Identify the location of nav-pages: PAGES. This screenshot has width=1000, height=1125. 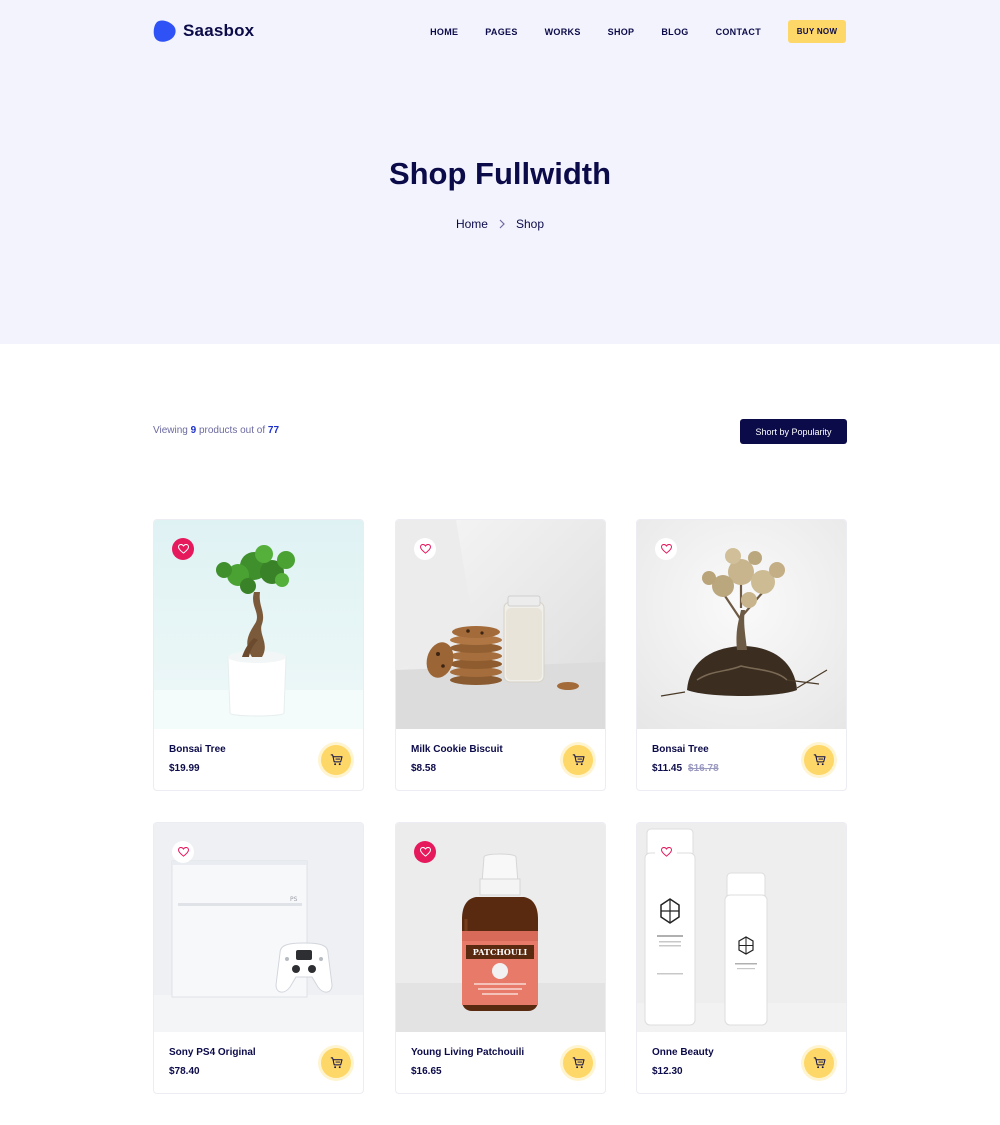
(501, 32).